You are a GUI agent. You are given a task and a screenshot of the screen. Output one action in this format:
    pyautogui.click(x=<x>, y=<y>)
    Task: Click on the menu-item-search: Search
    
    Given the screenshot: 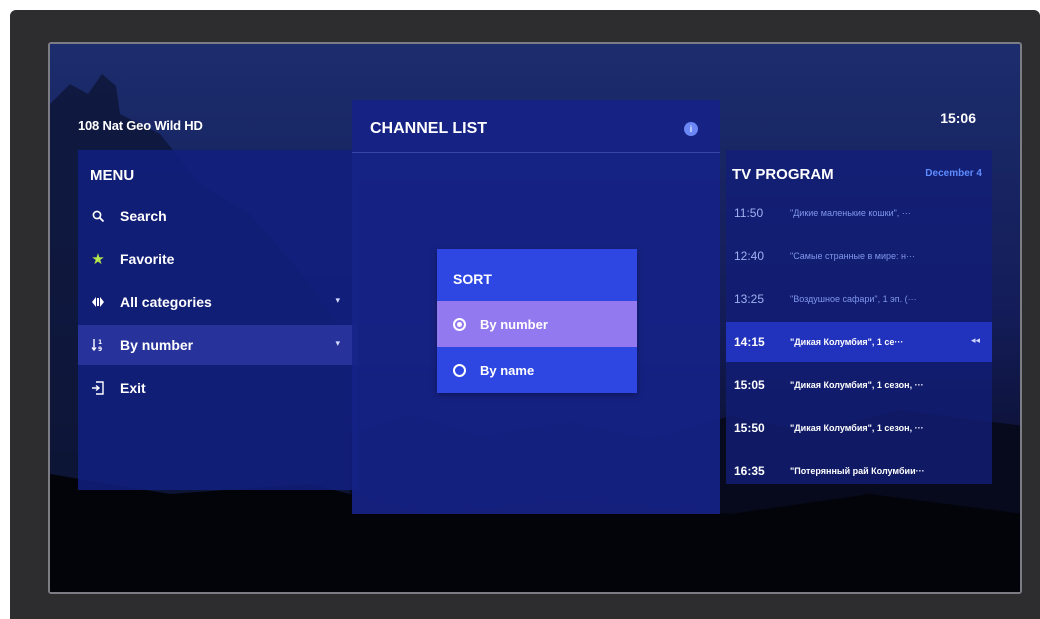 What is the action you would take?
    pyautogui.click(x=218, y=216)
    